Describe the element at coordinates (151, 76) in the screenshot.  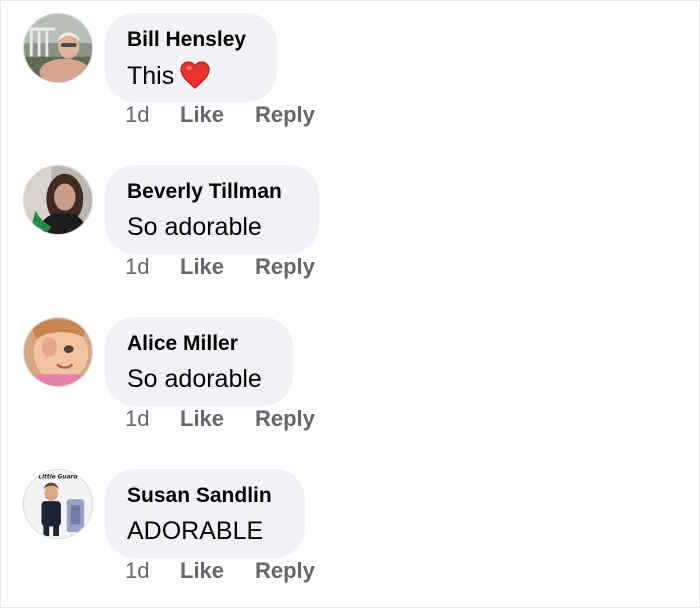
I see `comment-text-content: This` at that location.